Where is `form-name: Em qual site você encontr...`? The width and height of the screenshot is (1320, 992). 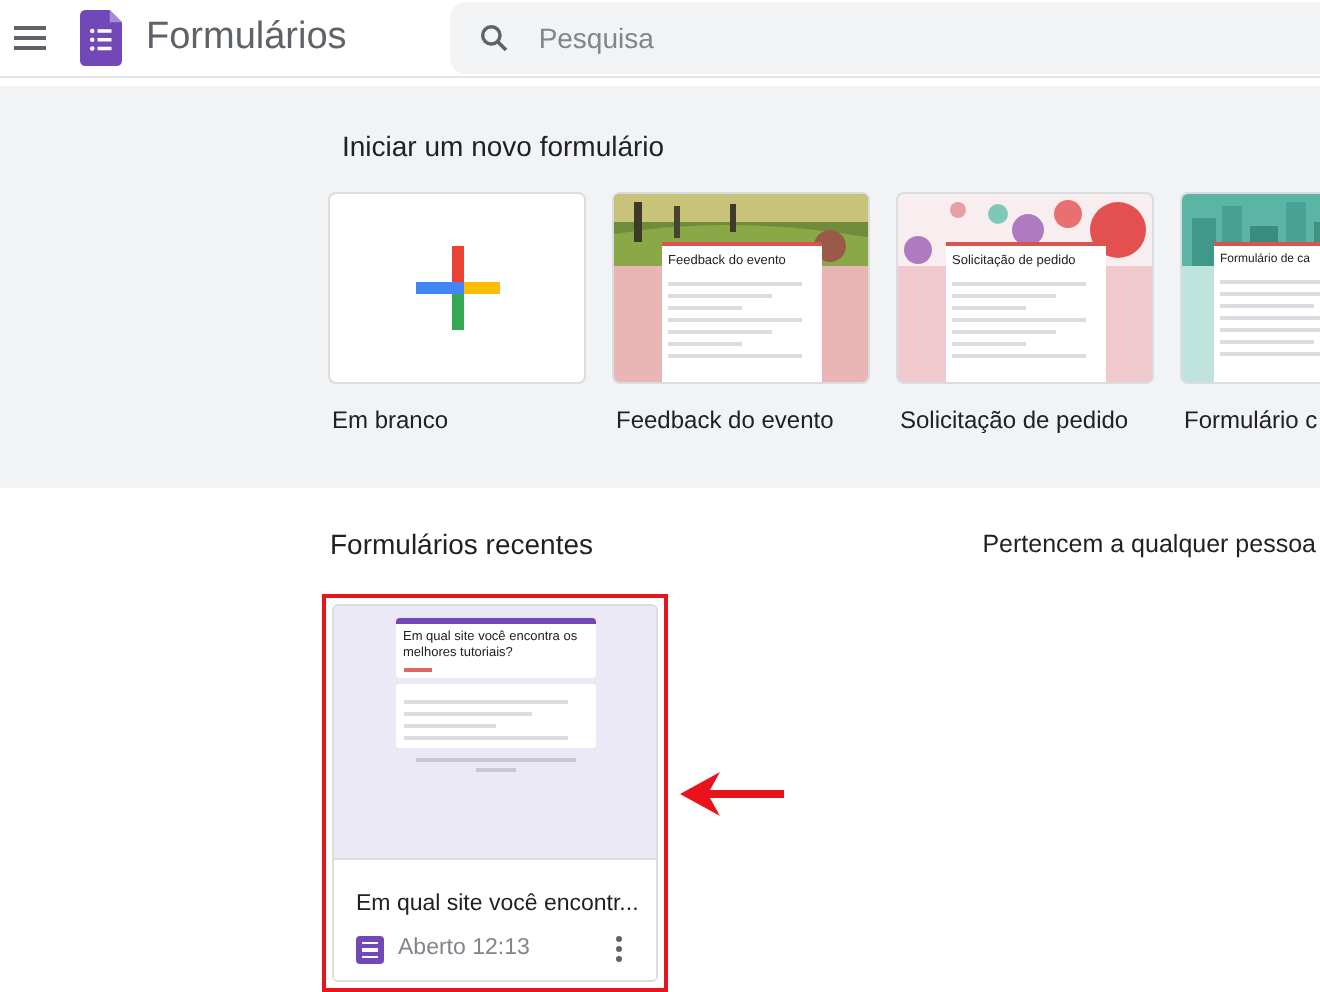
form-name: Em qual site você encontr... is located at coordinates (497, 905).